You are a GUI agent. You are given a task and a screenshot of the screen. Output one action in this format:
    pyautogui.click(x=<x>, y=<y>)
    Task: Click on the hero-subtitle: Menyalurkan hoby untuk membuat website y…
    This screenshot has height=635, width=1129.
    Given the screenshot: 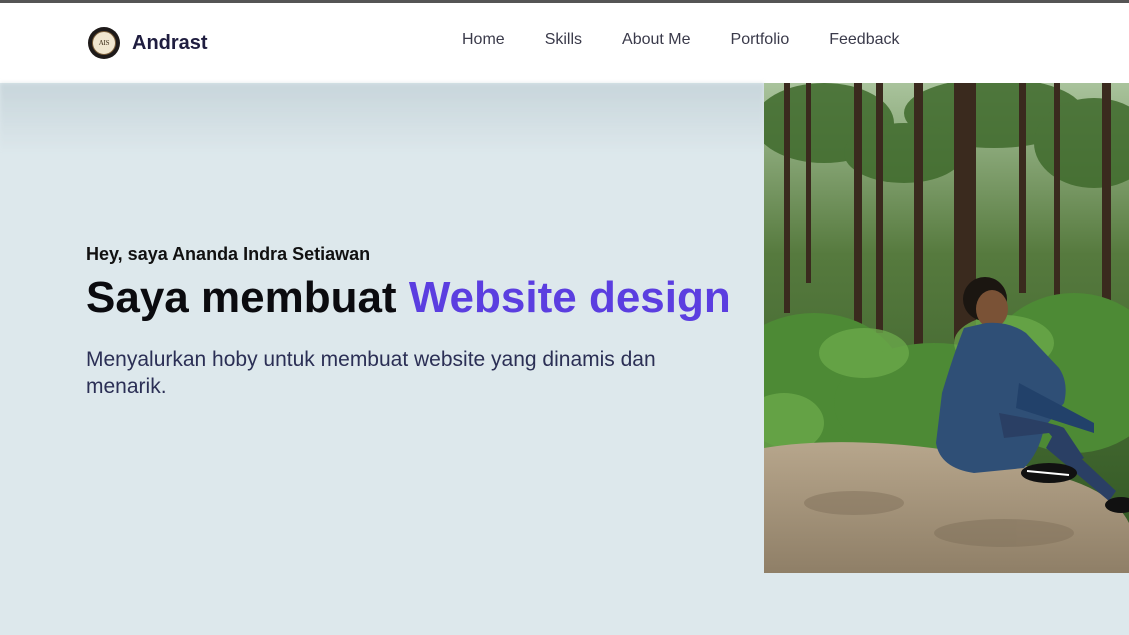 What is the action you would take?
    pyautogui.click(x=371, y=372)
    